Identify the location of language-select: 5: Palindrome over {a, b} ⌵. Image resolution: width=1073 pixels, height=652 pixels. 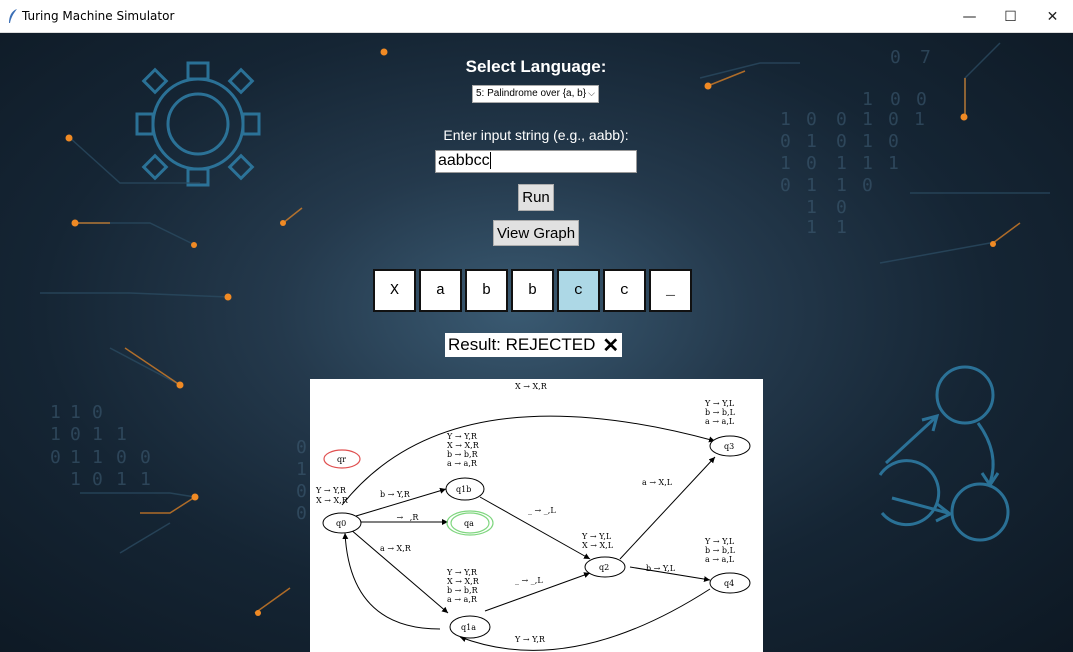
(535, 94).